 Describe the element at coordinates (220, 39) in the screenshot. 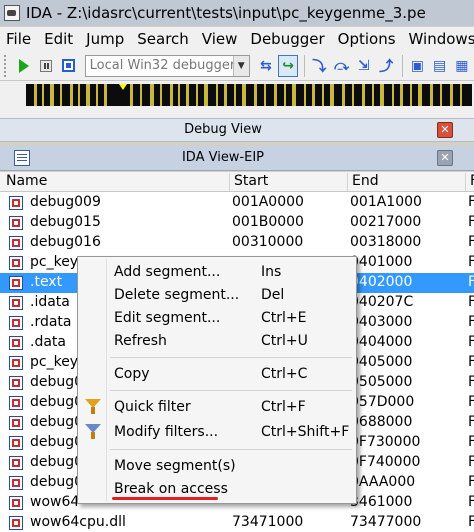

I see `menu-view: View` at that location.